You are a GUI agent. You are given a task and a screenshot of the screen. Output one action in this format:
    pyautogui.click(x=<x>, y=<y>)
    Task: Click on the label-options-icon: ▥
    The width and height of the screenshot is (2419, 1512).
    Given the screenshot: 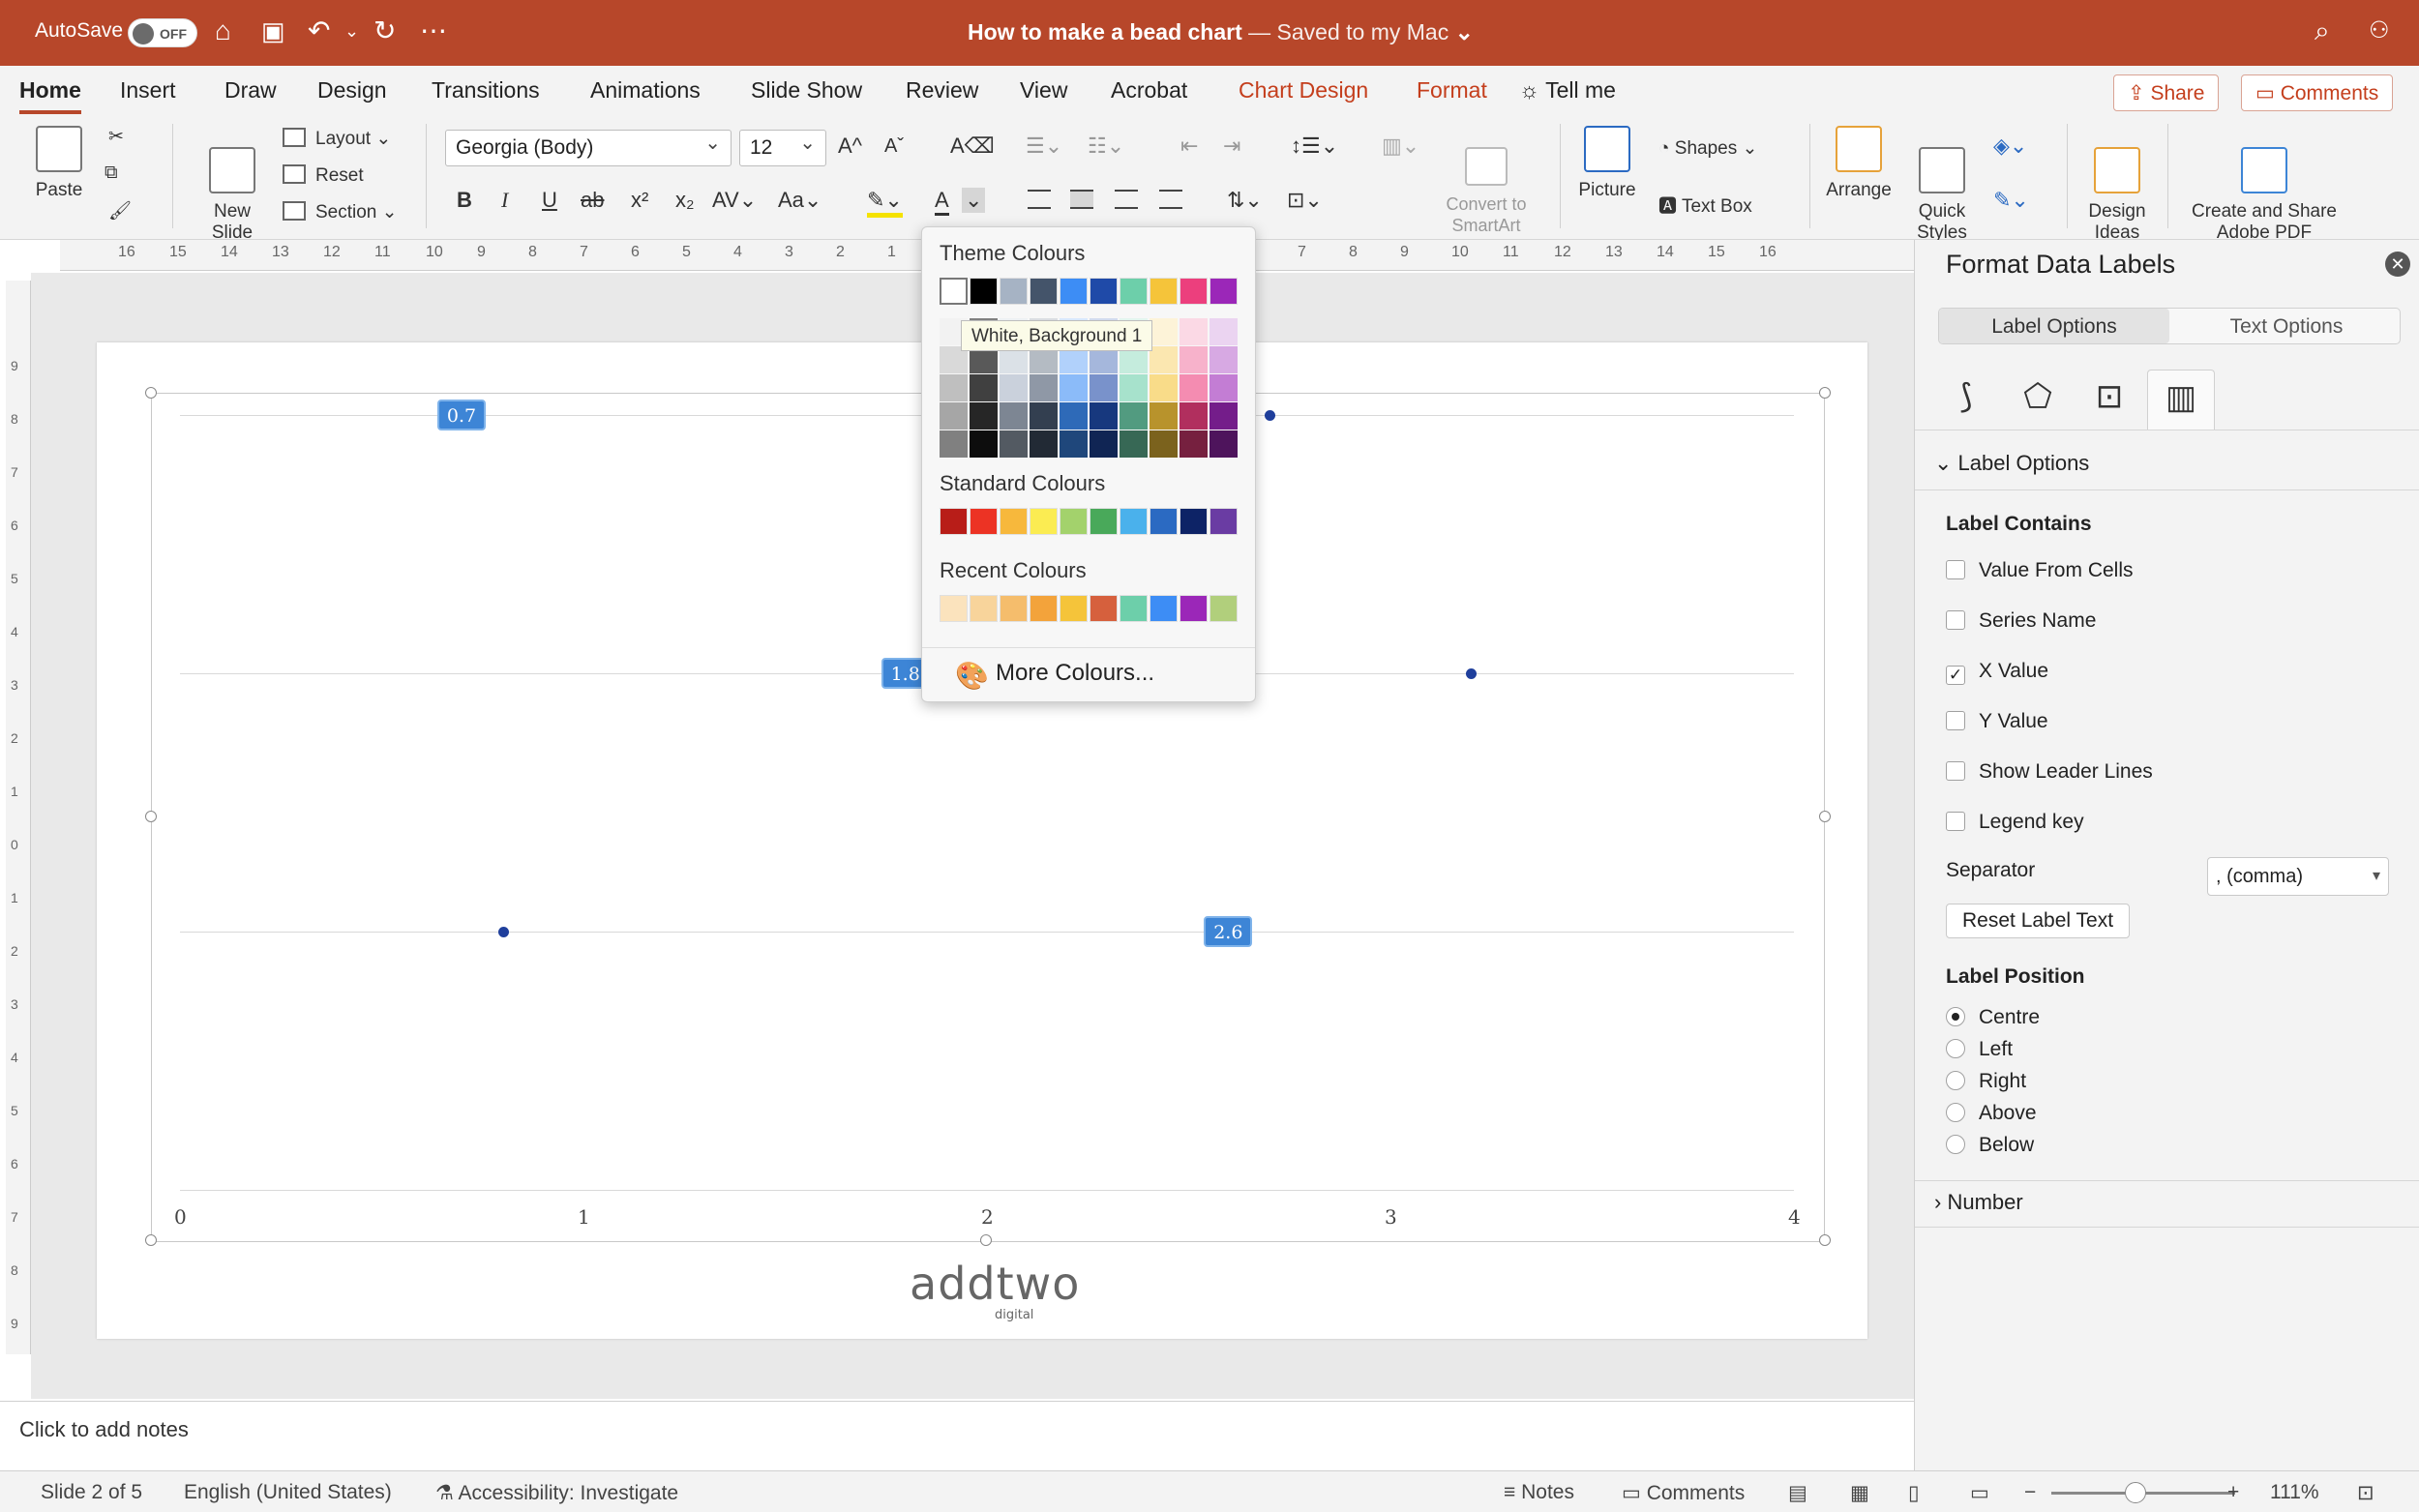 What is the action you would take?
    pyautogui.click(x=2181, y=400)
    